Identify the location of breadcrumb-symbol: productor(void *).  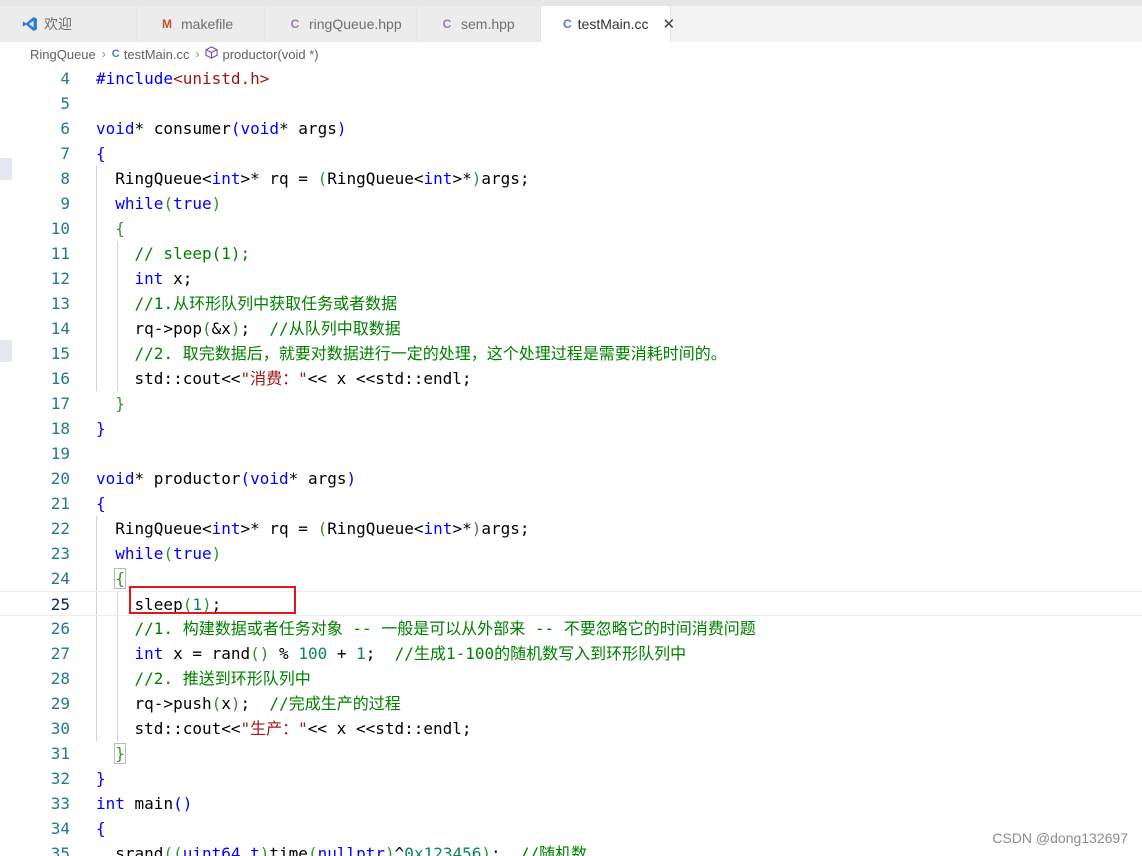
(262, 54).